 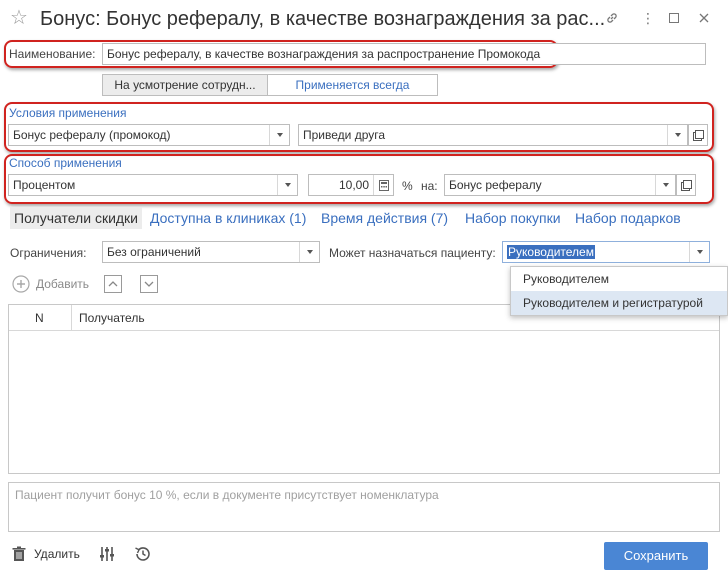 What do you see at coordinates (143, 555) in the screenshot?
I see `history-icon` at bounding box center [143, 555].